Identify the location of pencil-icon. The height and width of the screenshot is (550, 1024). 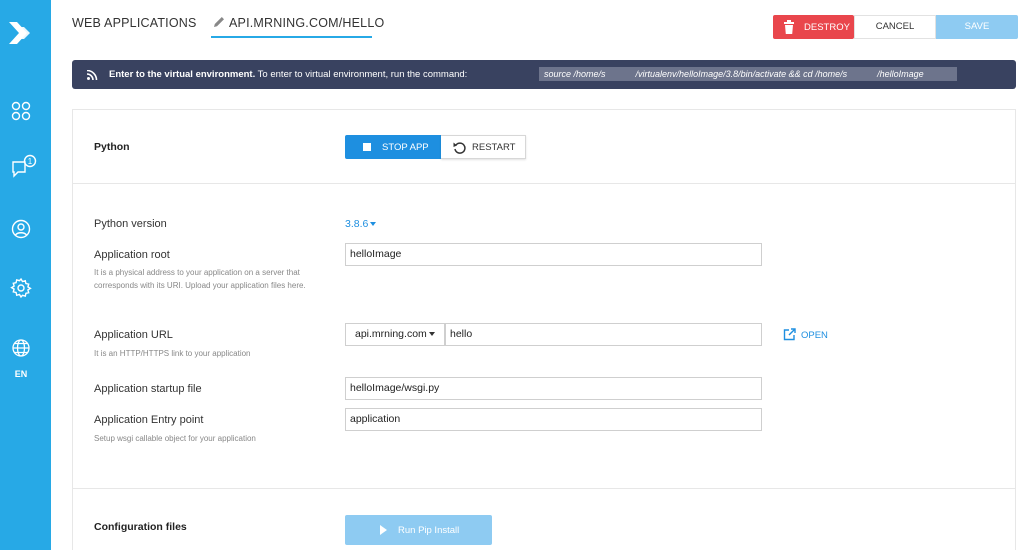
(219, 22).